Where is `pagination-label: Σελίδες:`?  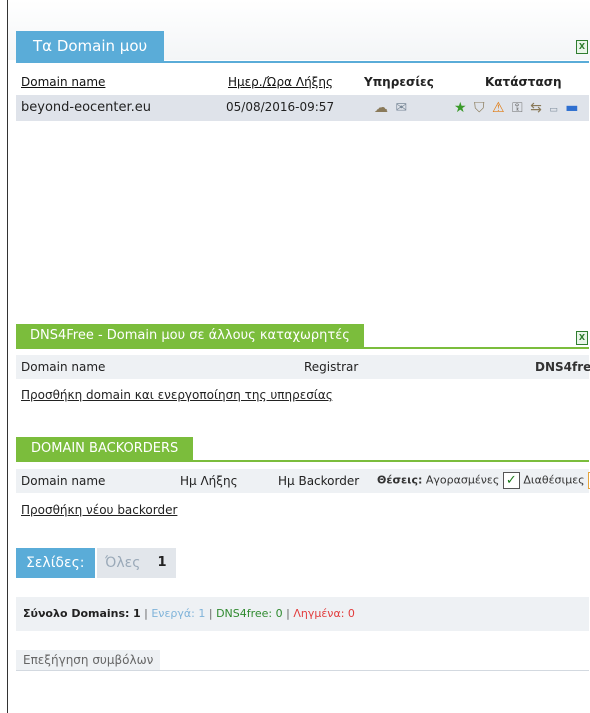
pagination-label: Σελίδες: is located at coordinates (55, 563).